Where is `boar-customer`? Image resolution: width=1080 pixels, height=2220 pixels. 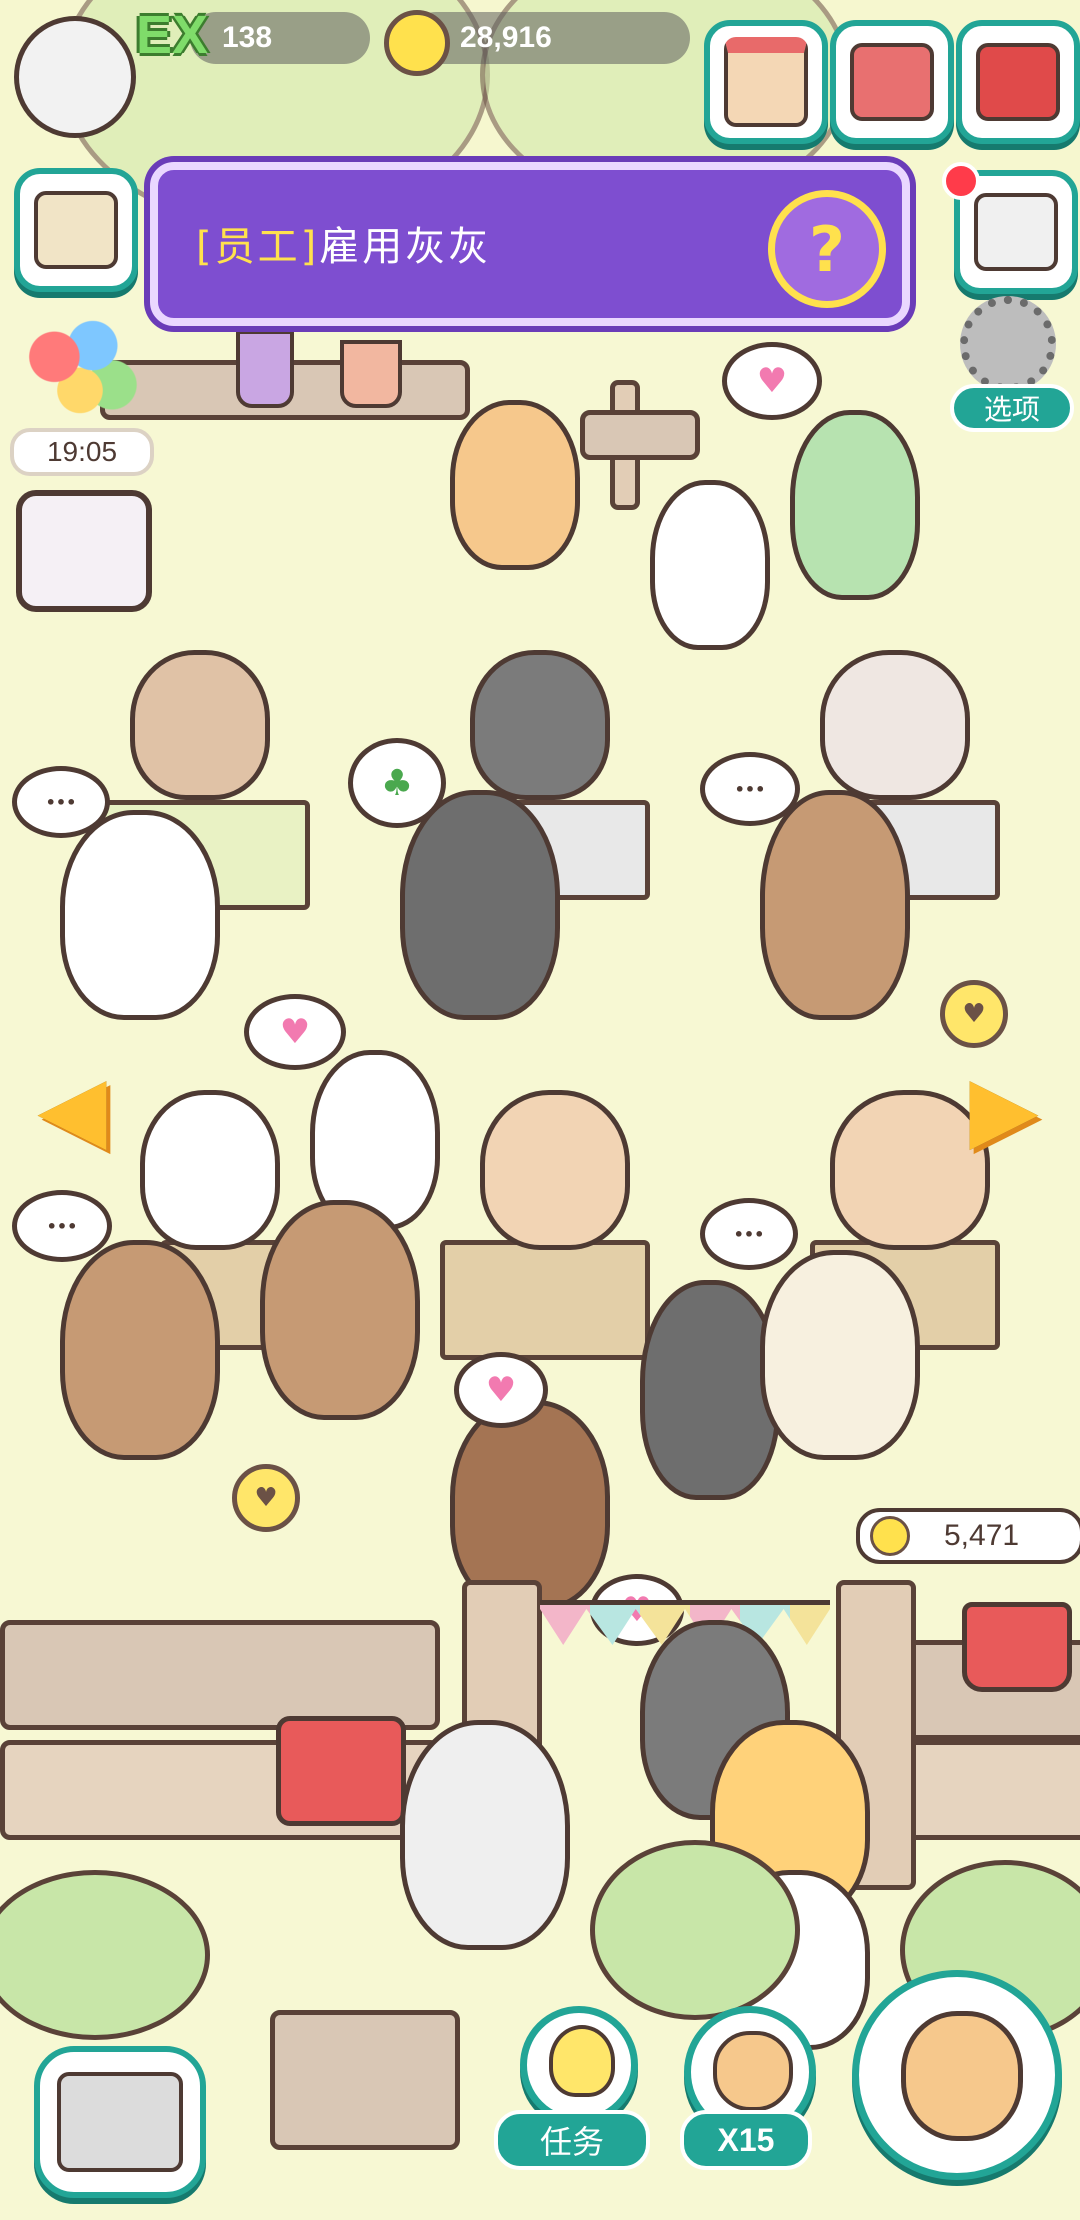
boar-customer is located at coordinates (530, 1505).